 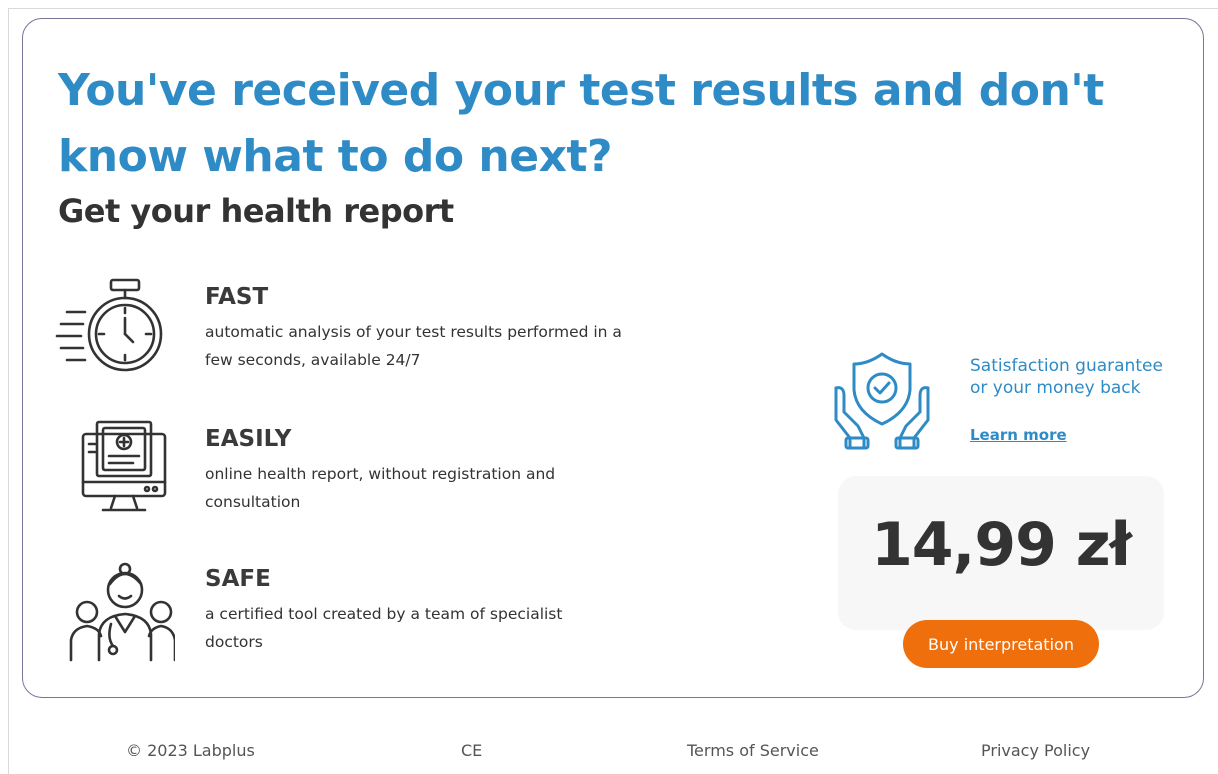 I want to click on feature-title: EASILY, so click(x=248, y=439).